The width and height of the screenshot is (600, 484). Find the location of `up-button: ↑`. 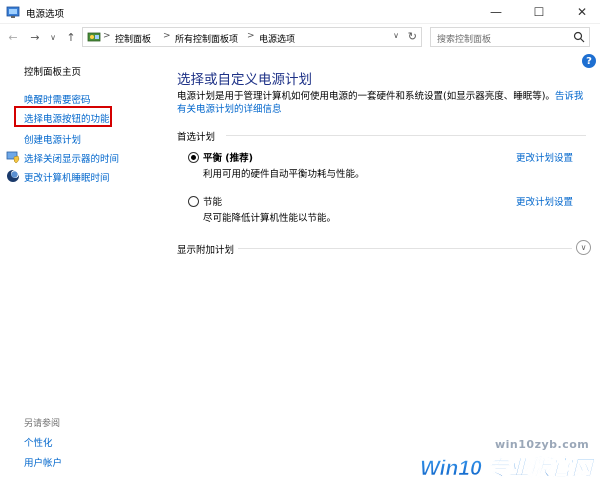

up-button: ↑ is located at coordinates (71, 37).